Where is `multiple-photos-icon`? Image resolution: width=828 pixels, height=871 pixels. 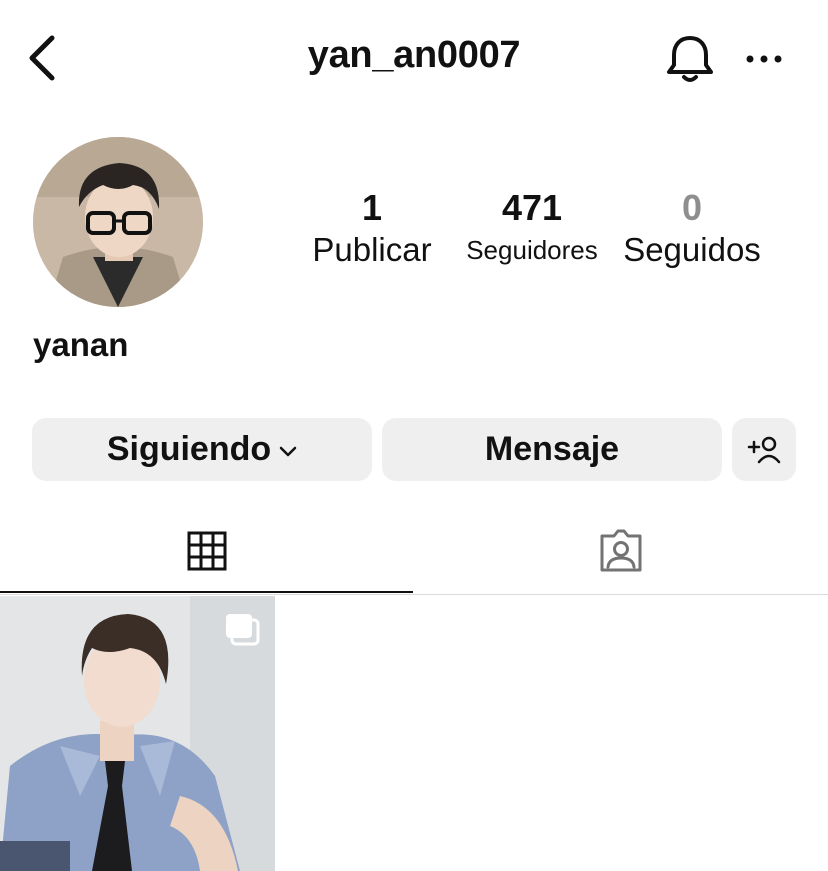
multiple-photos-icon is located at coordinates (243, 630).